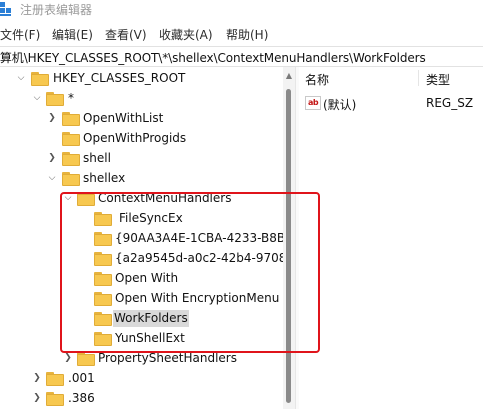  What do you see at coordinates (165, 198) in the screenshot?
I see `tree-item-label: ContextMenuHandlers` at bounding box center [165, 198].